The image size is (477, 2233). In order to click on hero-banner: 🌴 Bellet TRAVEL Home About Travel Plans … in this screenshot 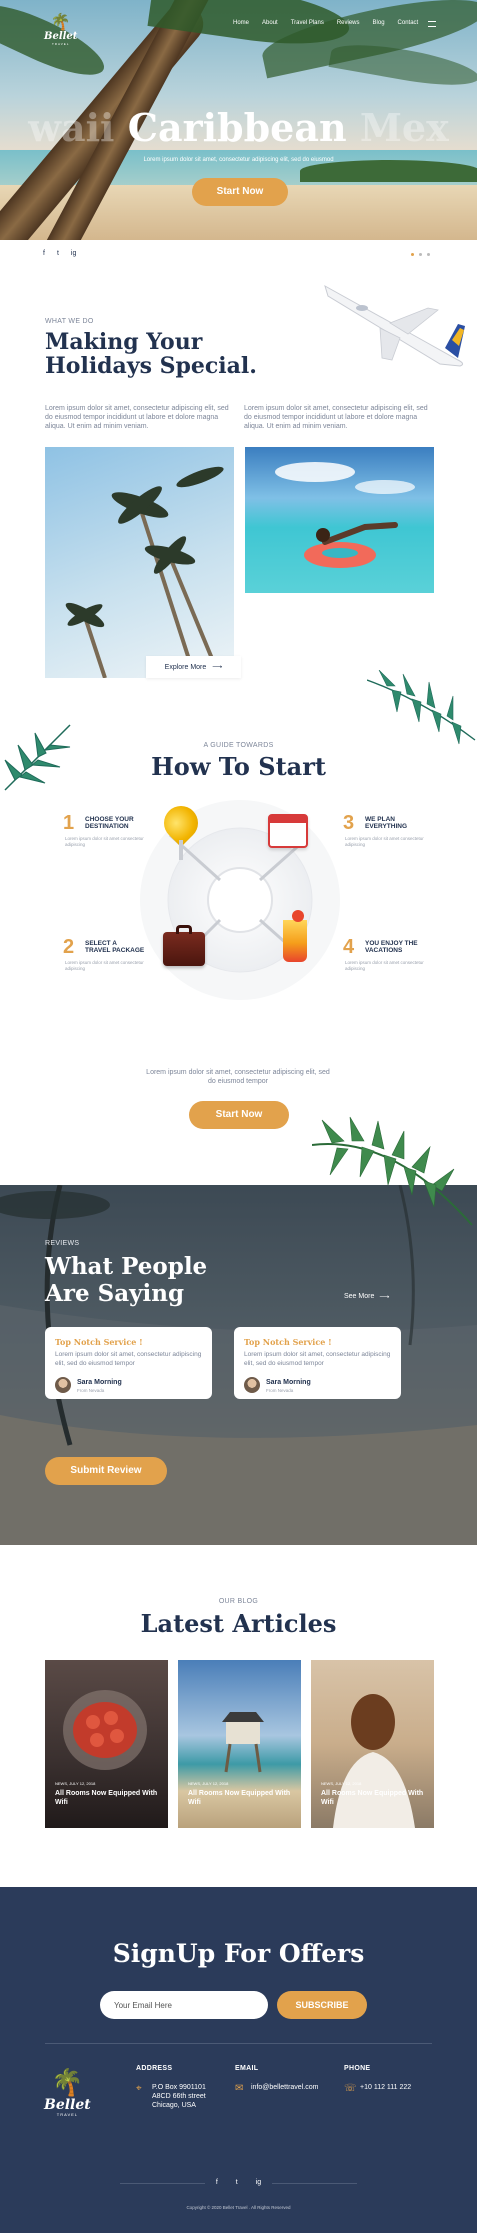, I will do `click(238, 120)`.